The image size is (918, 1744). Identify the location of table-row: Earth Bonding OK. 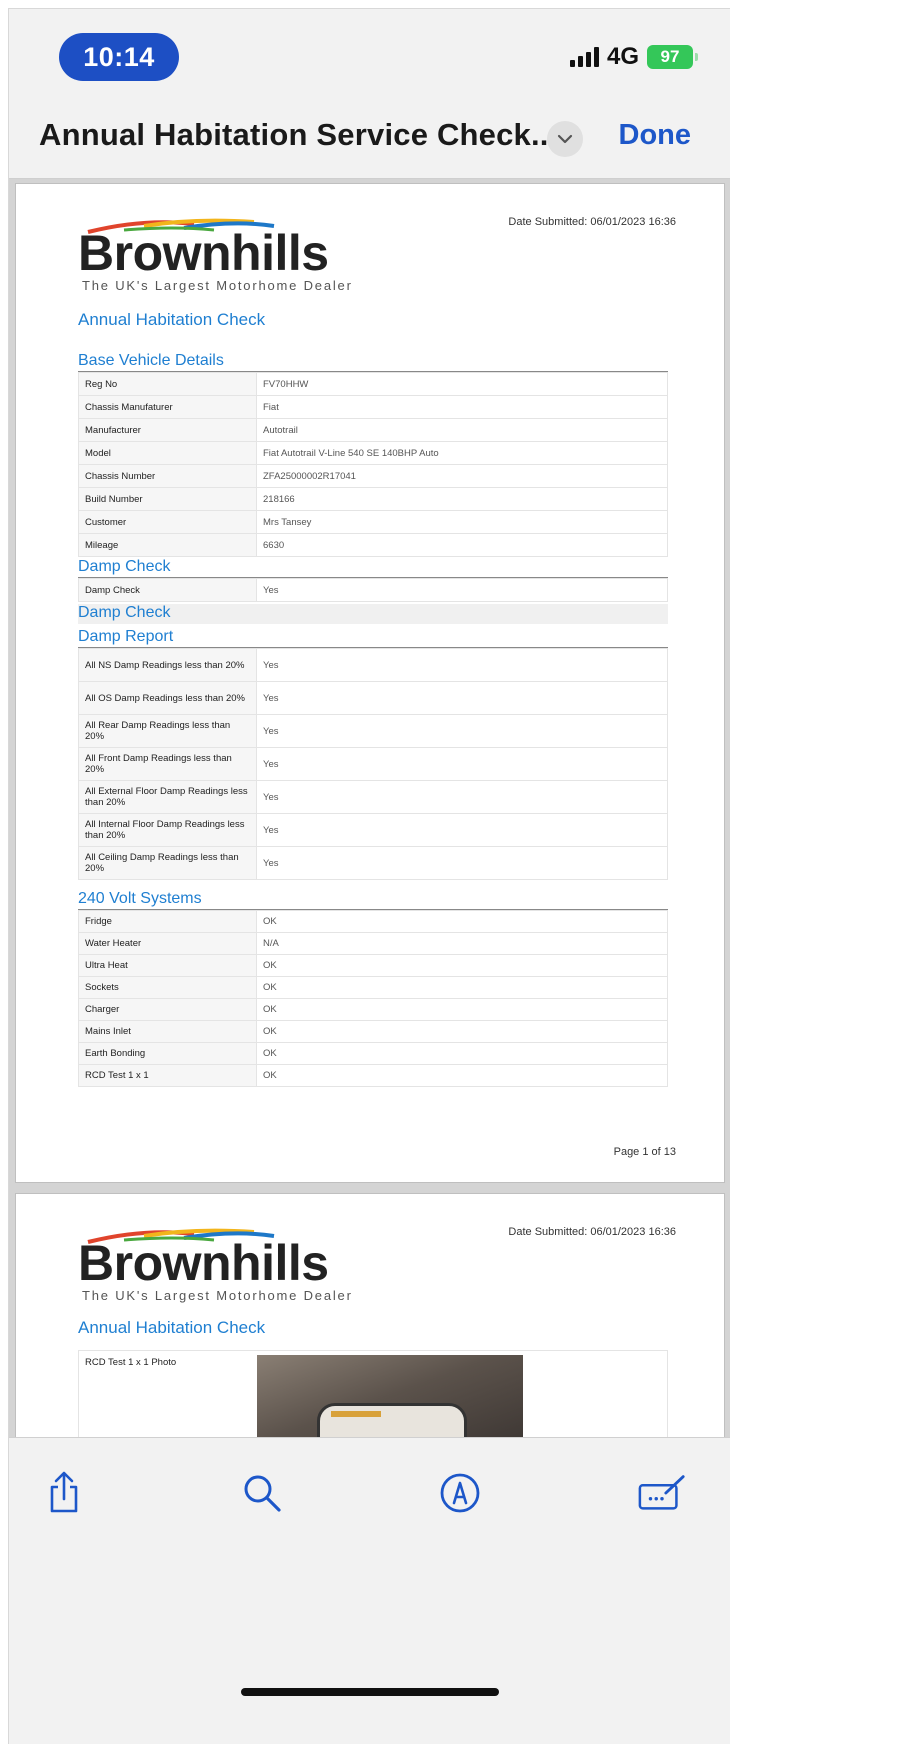
(373, 1053).